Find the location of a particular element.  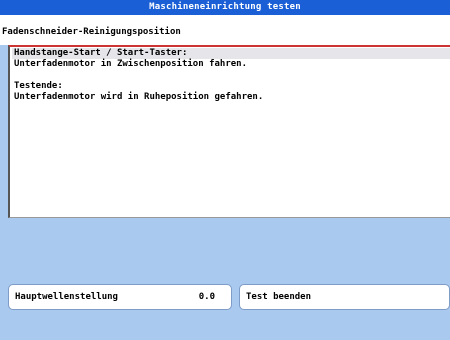

end-test-button: Test beenden is located at coordinates (344, 297).